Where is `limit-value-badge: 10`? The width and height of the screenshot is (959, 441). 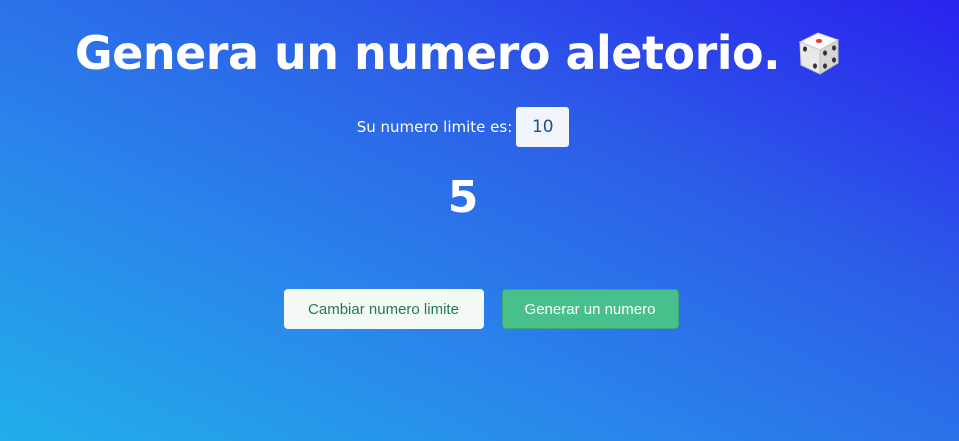
limit-value-badge: 10 is located at coordinates (543, 127).